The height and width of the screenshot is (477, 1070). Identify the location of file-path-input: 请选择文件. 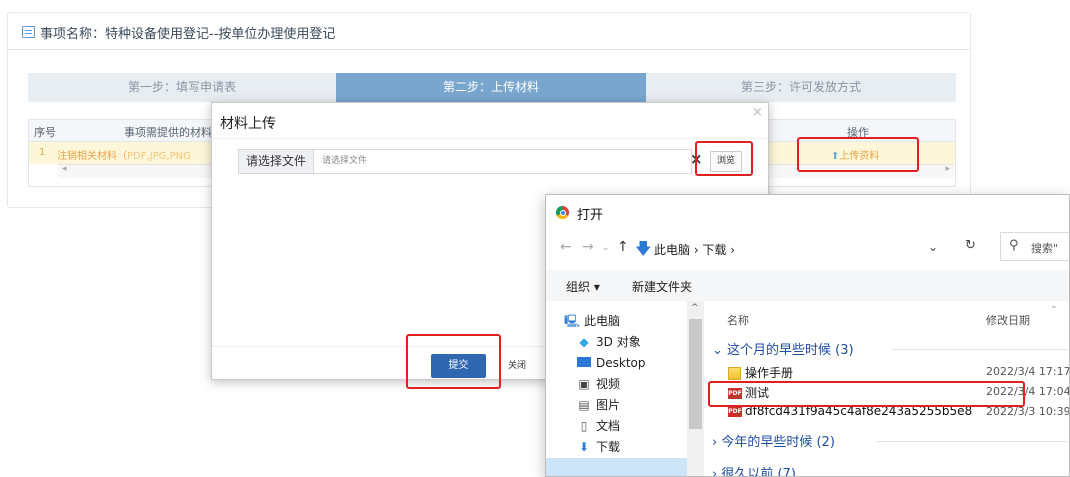
(503, 161).